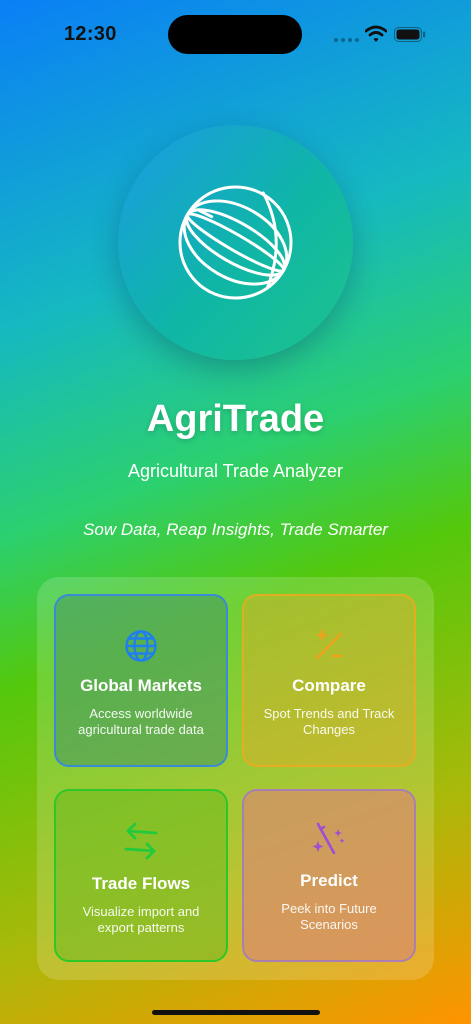  I want to click on status-time: 12:30, so click(90, 34).